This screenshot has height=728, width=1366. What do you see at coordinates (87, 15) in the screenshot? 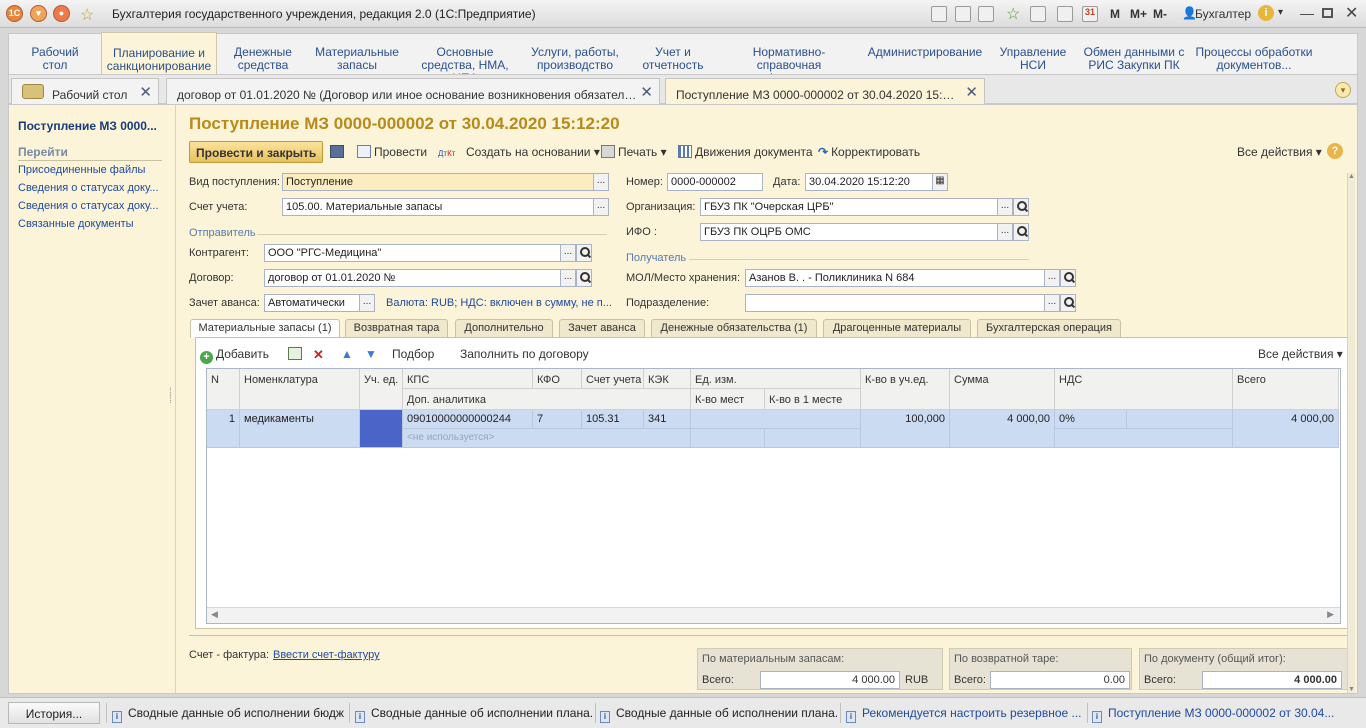
I see `favorites-icon: ☆` at bounding box center [87, 15].